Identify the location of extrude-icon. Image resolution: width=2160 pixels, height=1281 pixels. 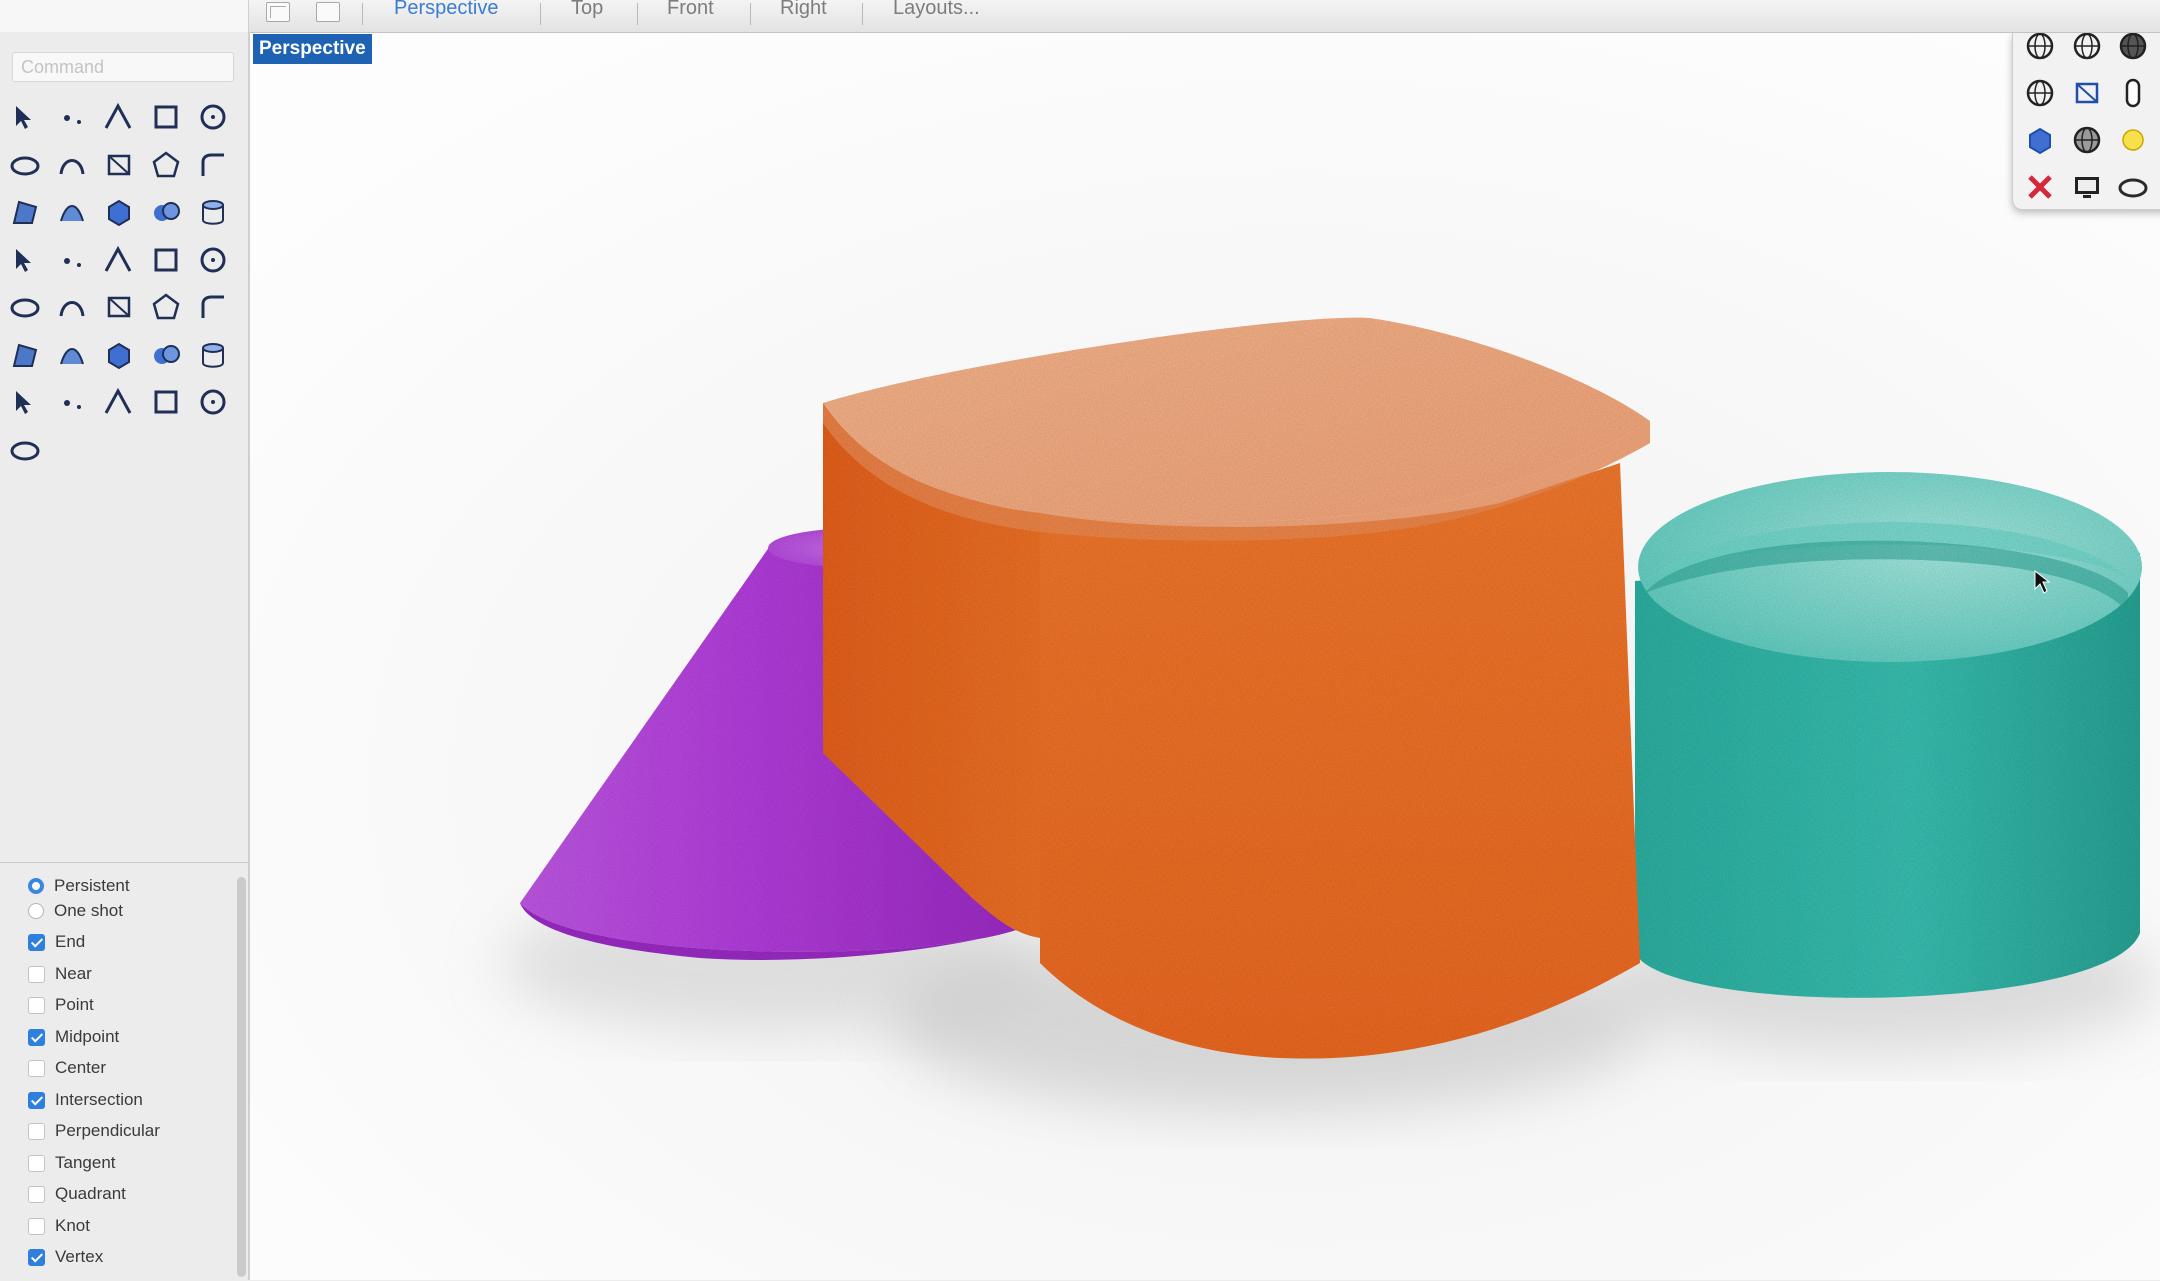
(72, 260).